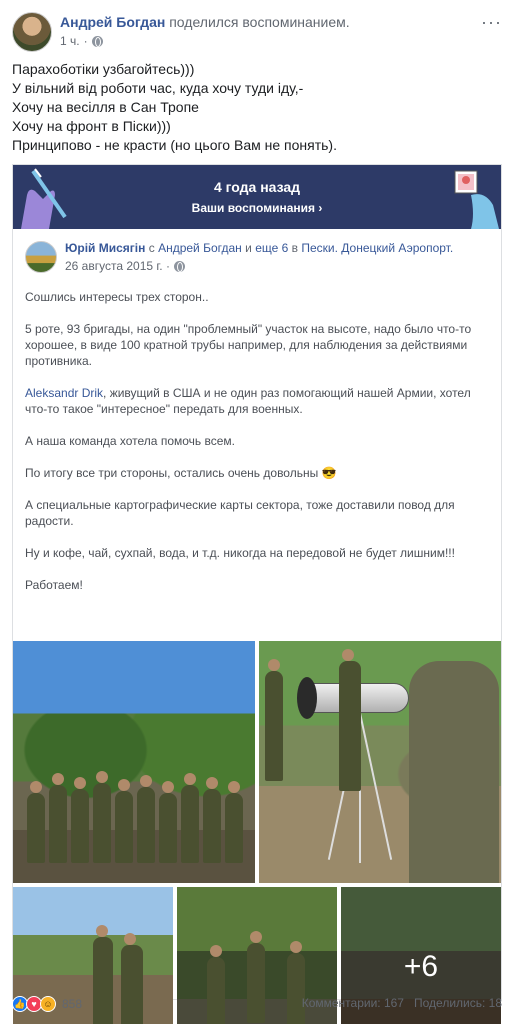 This screenshot has width=514, height=1024. Describe the element at coordinates (70, 41) in the screenshot. I see `post-time: 1 ч.` at that location.